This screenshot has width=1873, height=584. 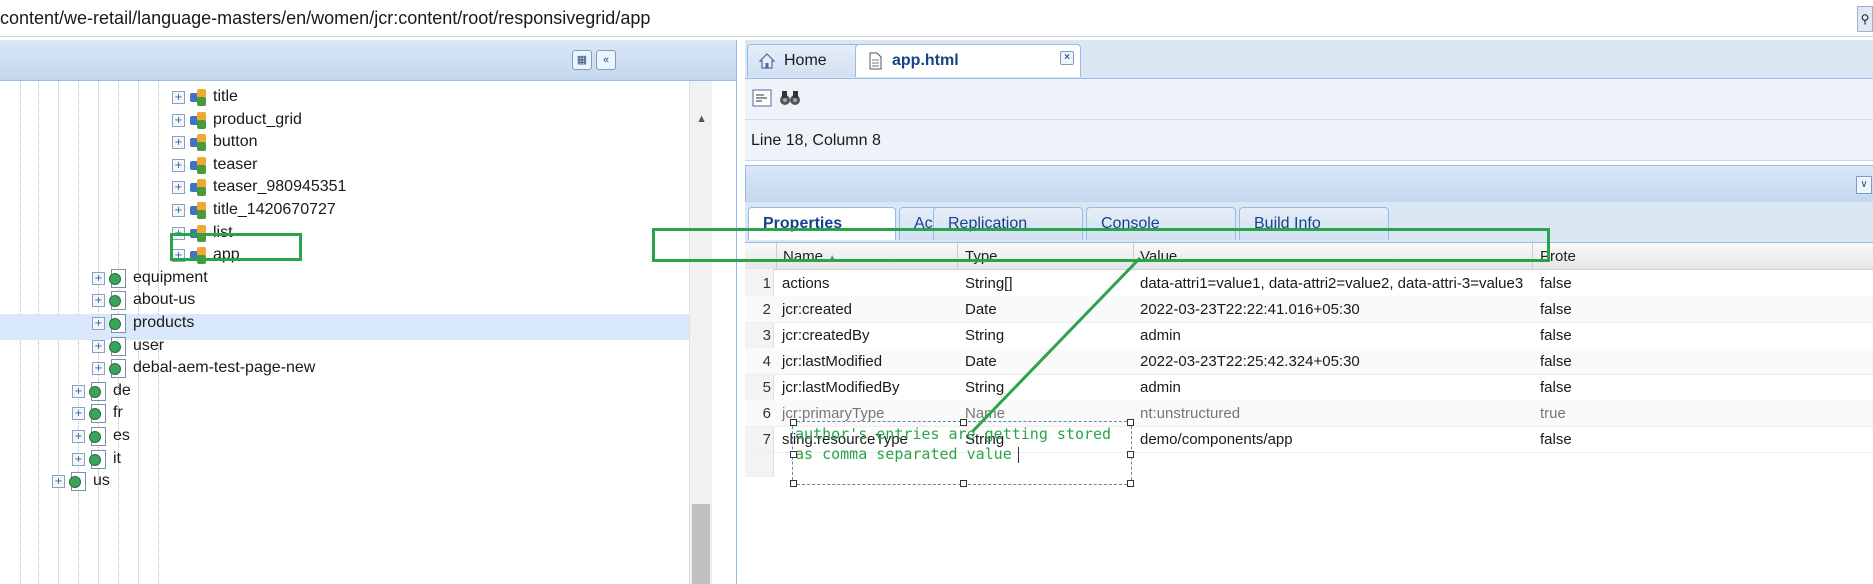 What do you see at coordinates (1018, 454) in the screenshot?
I see `text-caret` at bounding box center [1018, 454].